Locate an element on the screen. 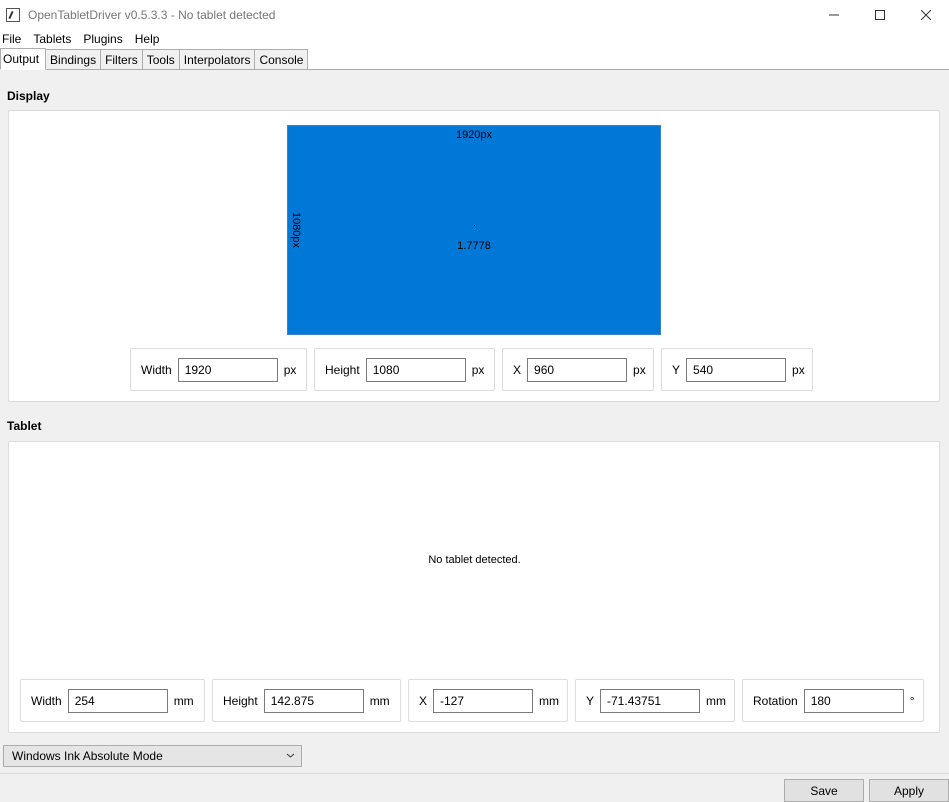 Image resolution: width=949 pixels, height=802 pixels. close-button is located at coordinates (926, 14).